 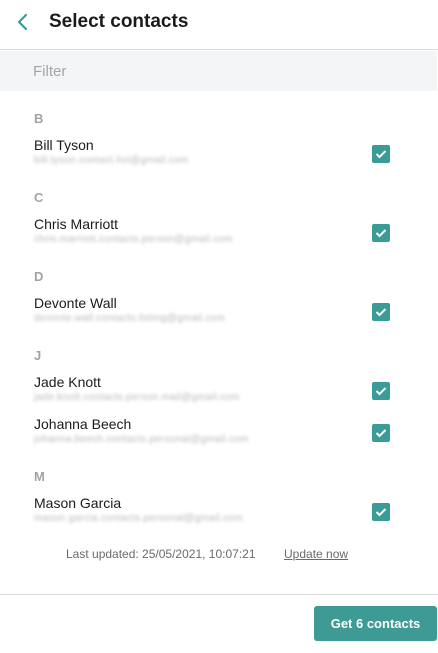 I want to click on contact-checkbox-mason-garcia, so click(x=381, y=512).